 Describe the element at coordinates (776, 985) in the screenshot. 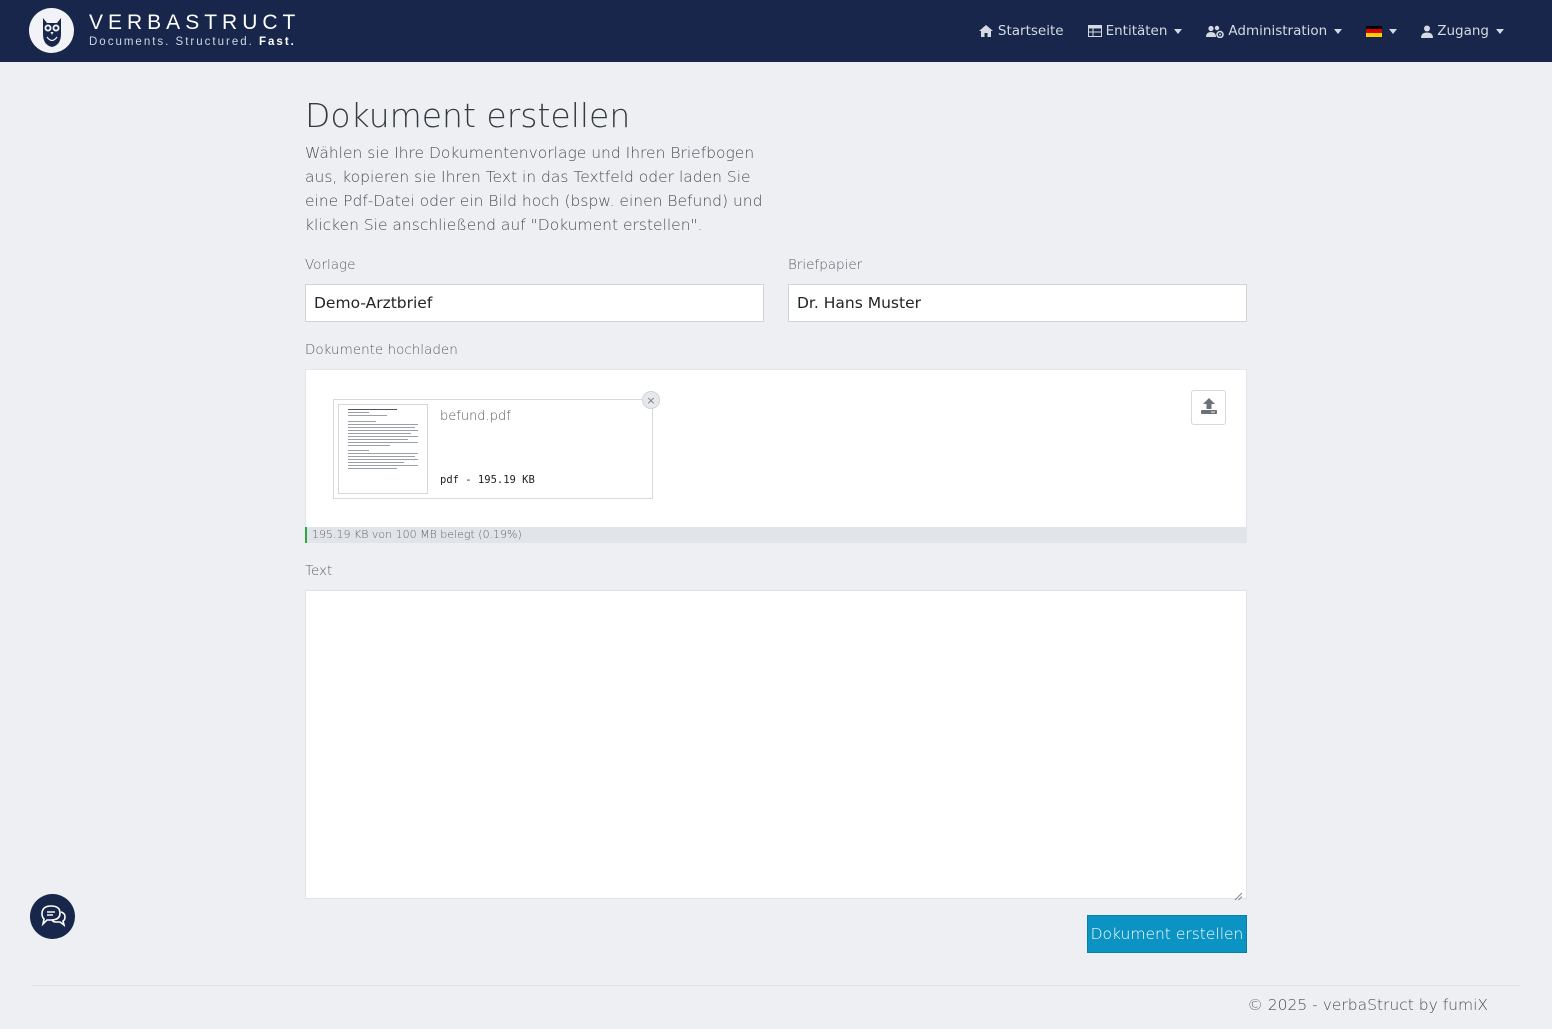

I see `footer-divider` at that location.